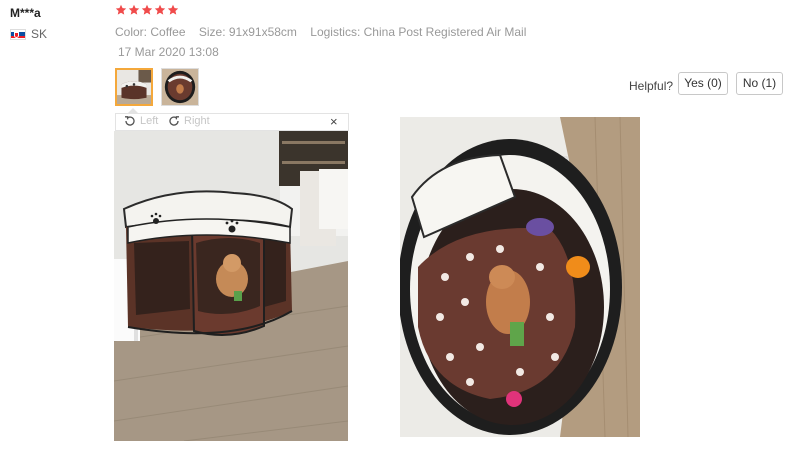  Describe the element at coordinates (197, 121) in the screenshot. I see `rotate-right-label: Right` at that location.